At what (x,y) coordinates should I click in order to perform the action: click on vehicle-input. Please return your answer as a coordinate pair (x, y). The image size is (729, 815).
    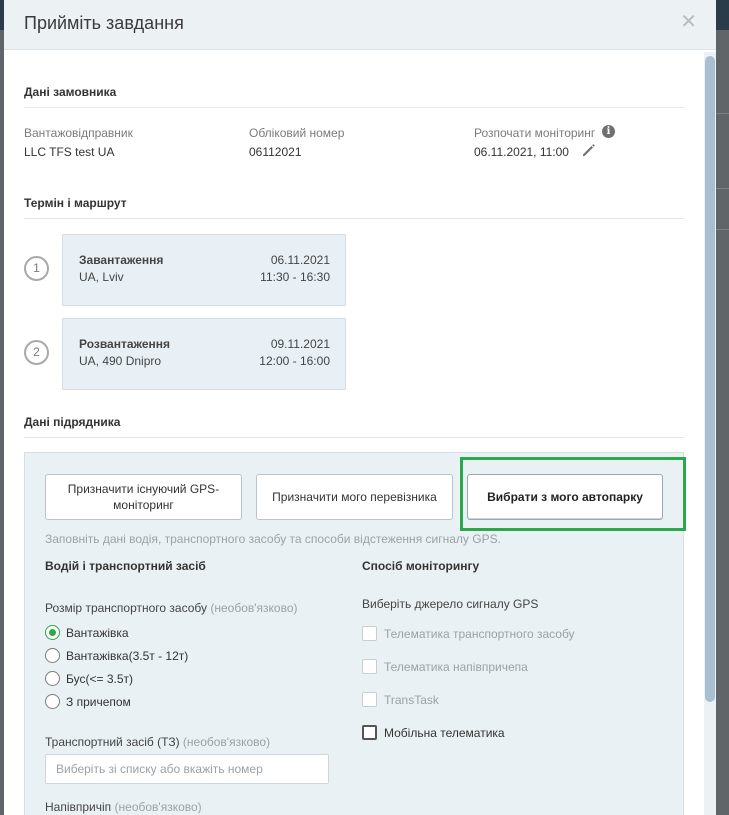
    Looking at the image, I should click on (187, 769).